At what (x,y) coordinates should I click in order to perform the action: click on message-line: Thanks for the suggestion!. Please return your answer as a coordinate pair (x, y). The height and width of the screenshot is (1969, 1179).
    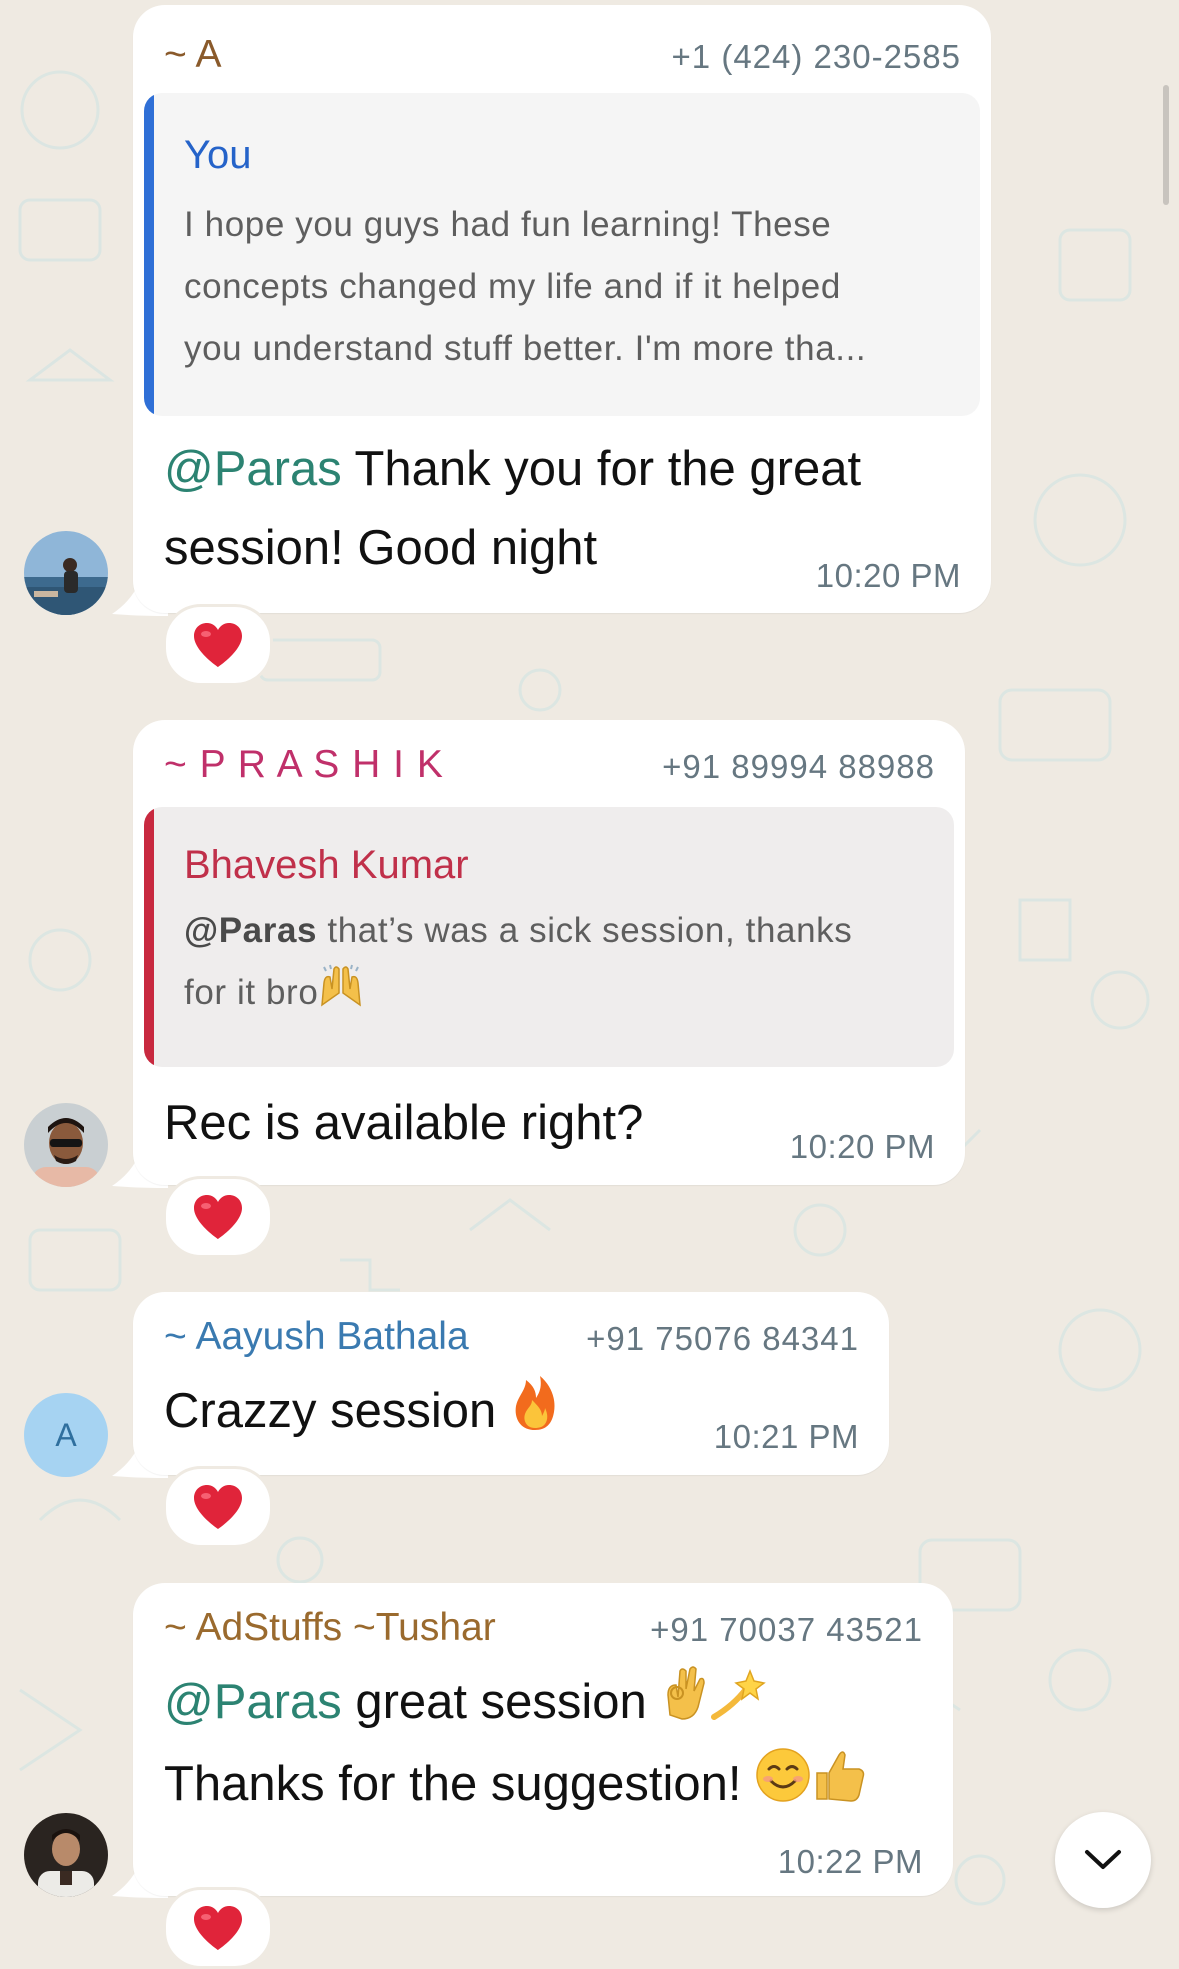
    Looking at the image, I should click on (460, 1784).